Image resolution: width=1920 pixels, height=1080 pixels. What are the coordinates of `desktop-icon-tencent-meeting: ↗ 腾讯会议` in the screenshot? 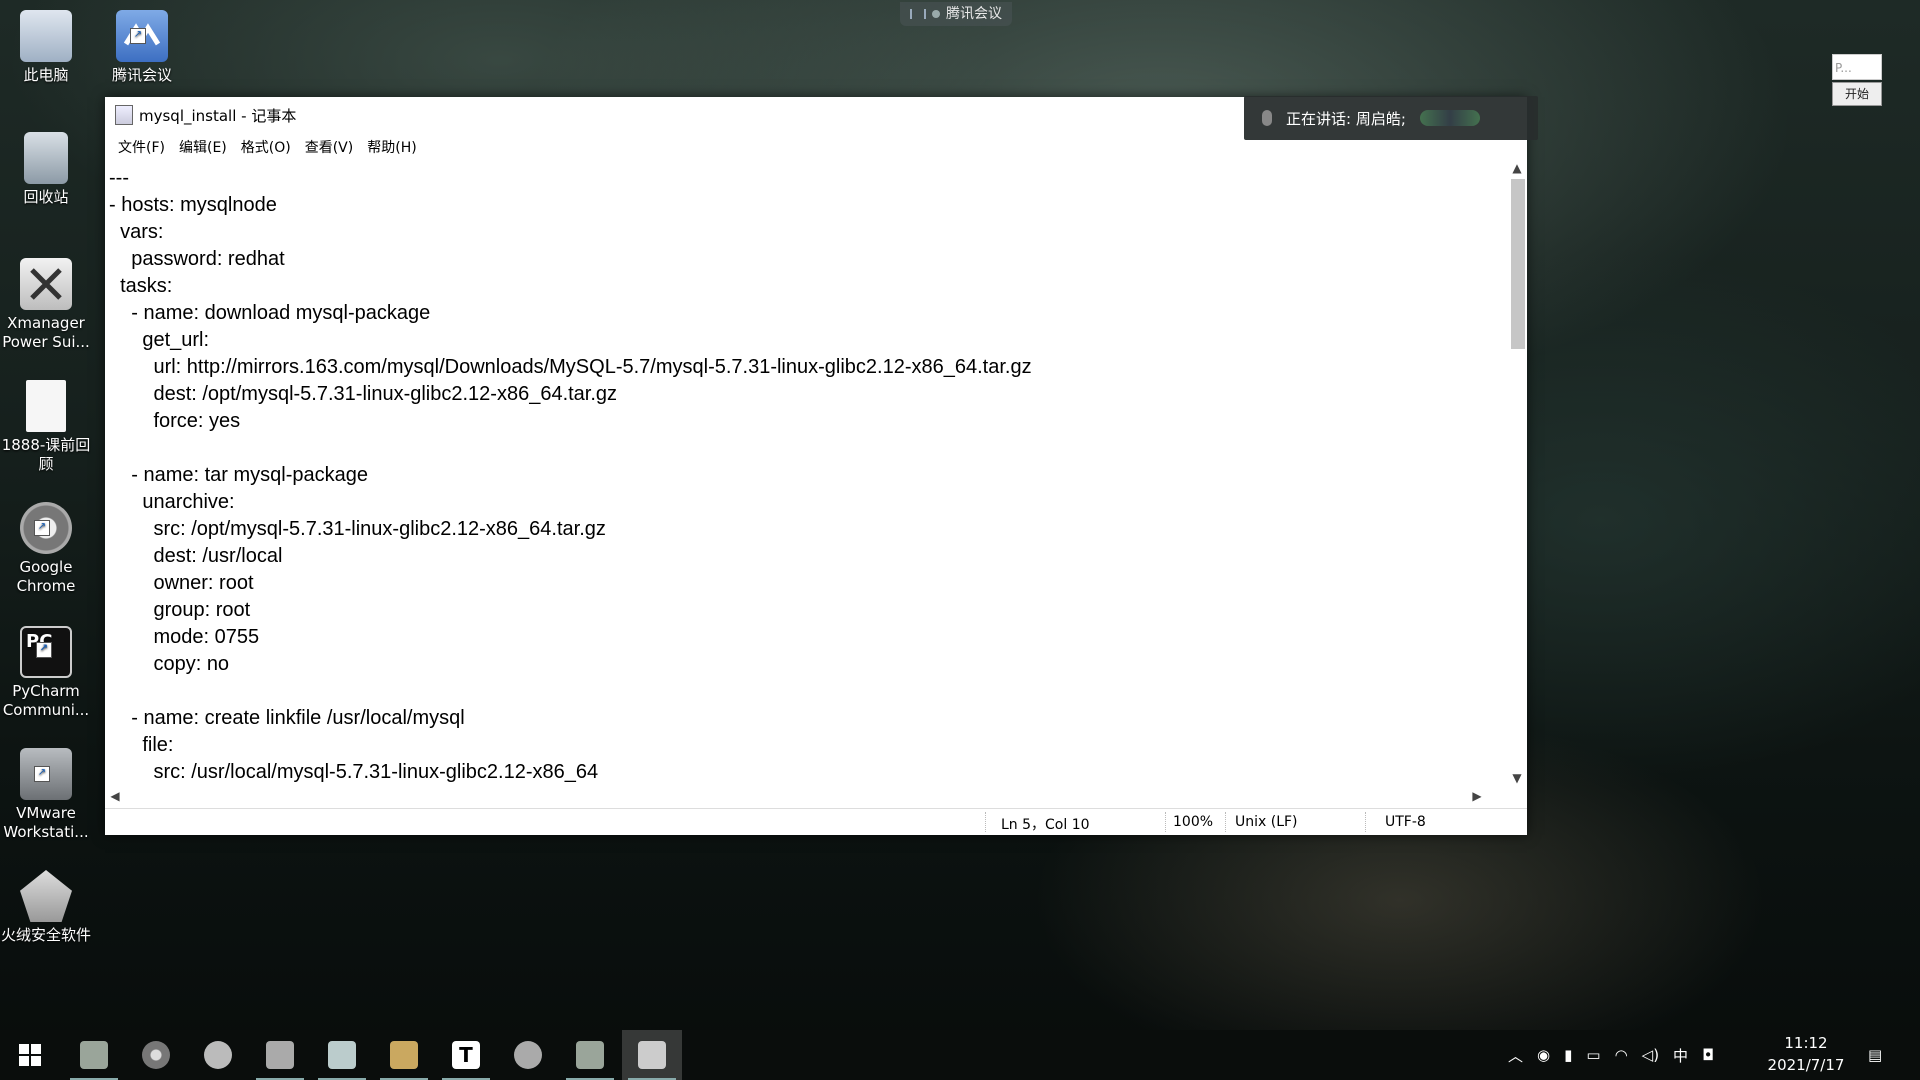 It's located at (142, 47).